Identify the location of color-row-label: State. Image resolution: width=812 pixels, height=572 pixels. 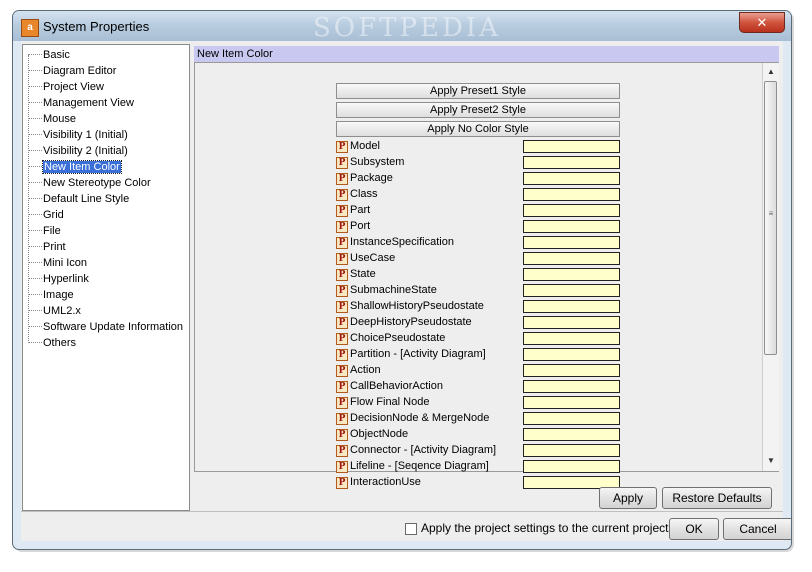
(363, 274).